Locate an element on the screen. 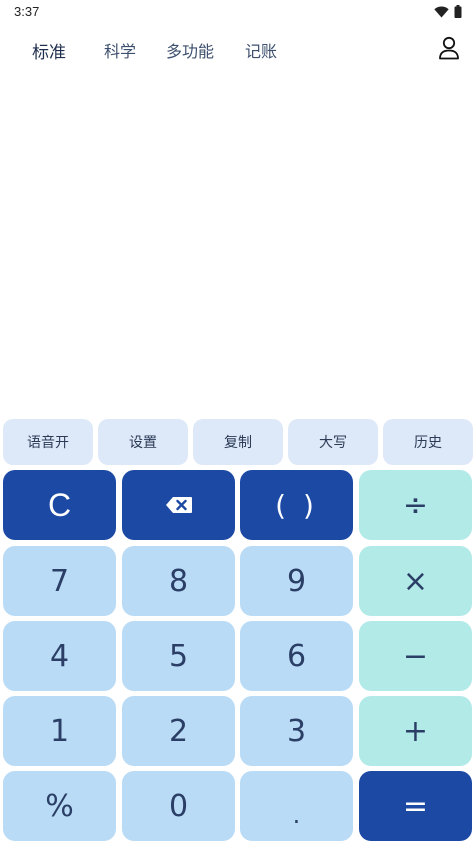 The height and width of the screenshot is (844, 474). status-time: 3:37 is located at coordinates (27, 11).